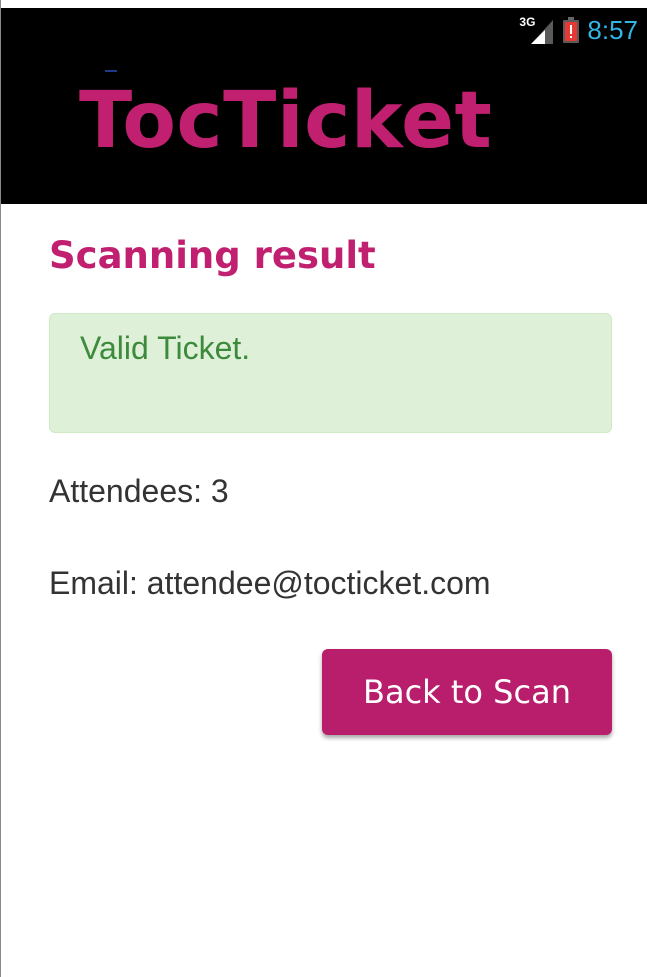 This screenshot has height=977, width=647. Describe the element at coordinates (111, 71) in the screenshot. I see `header-mark` at that location.